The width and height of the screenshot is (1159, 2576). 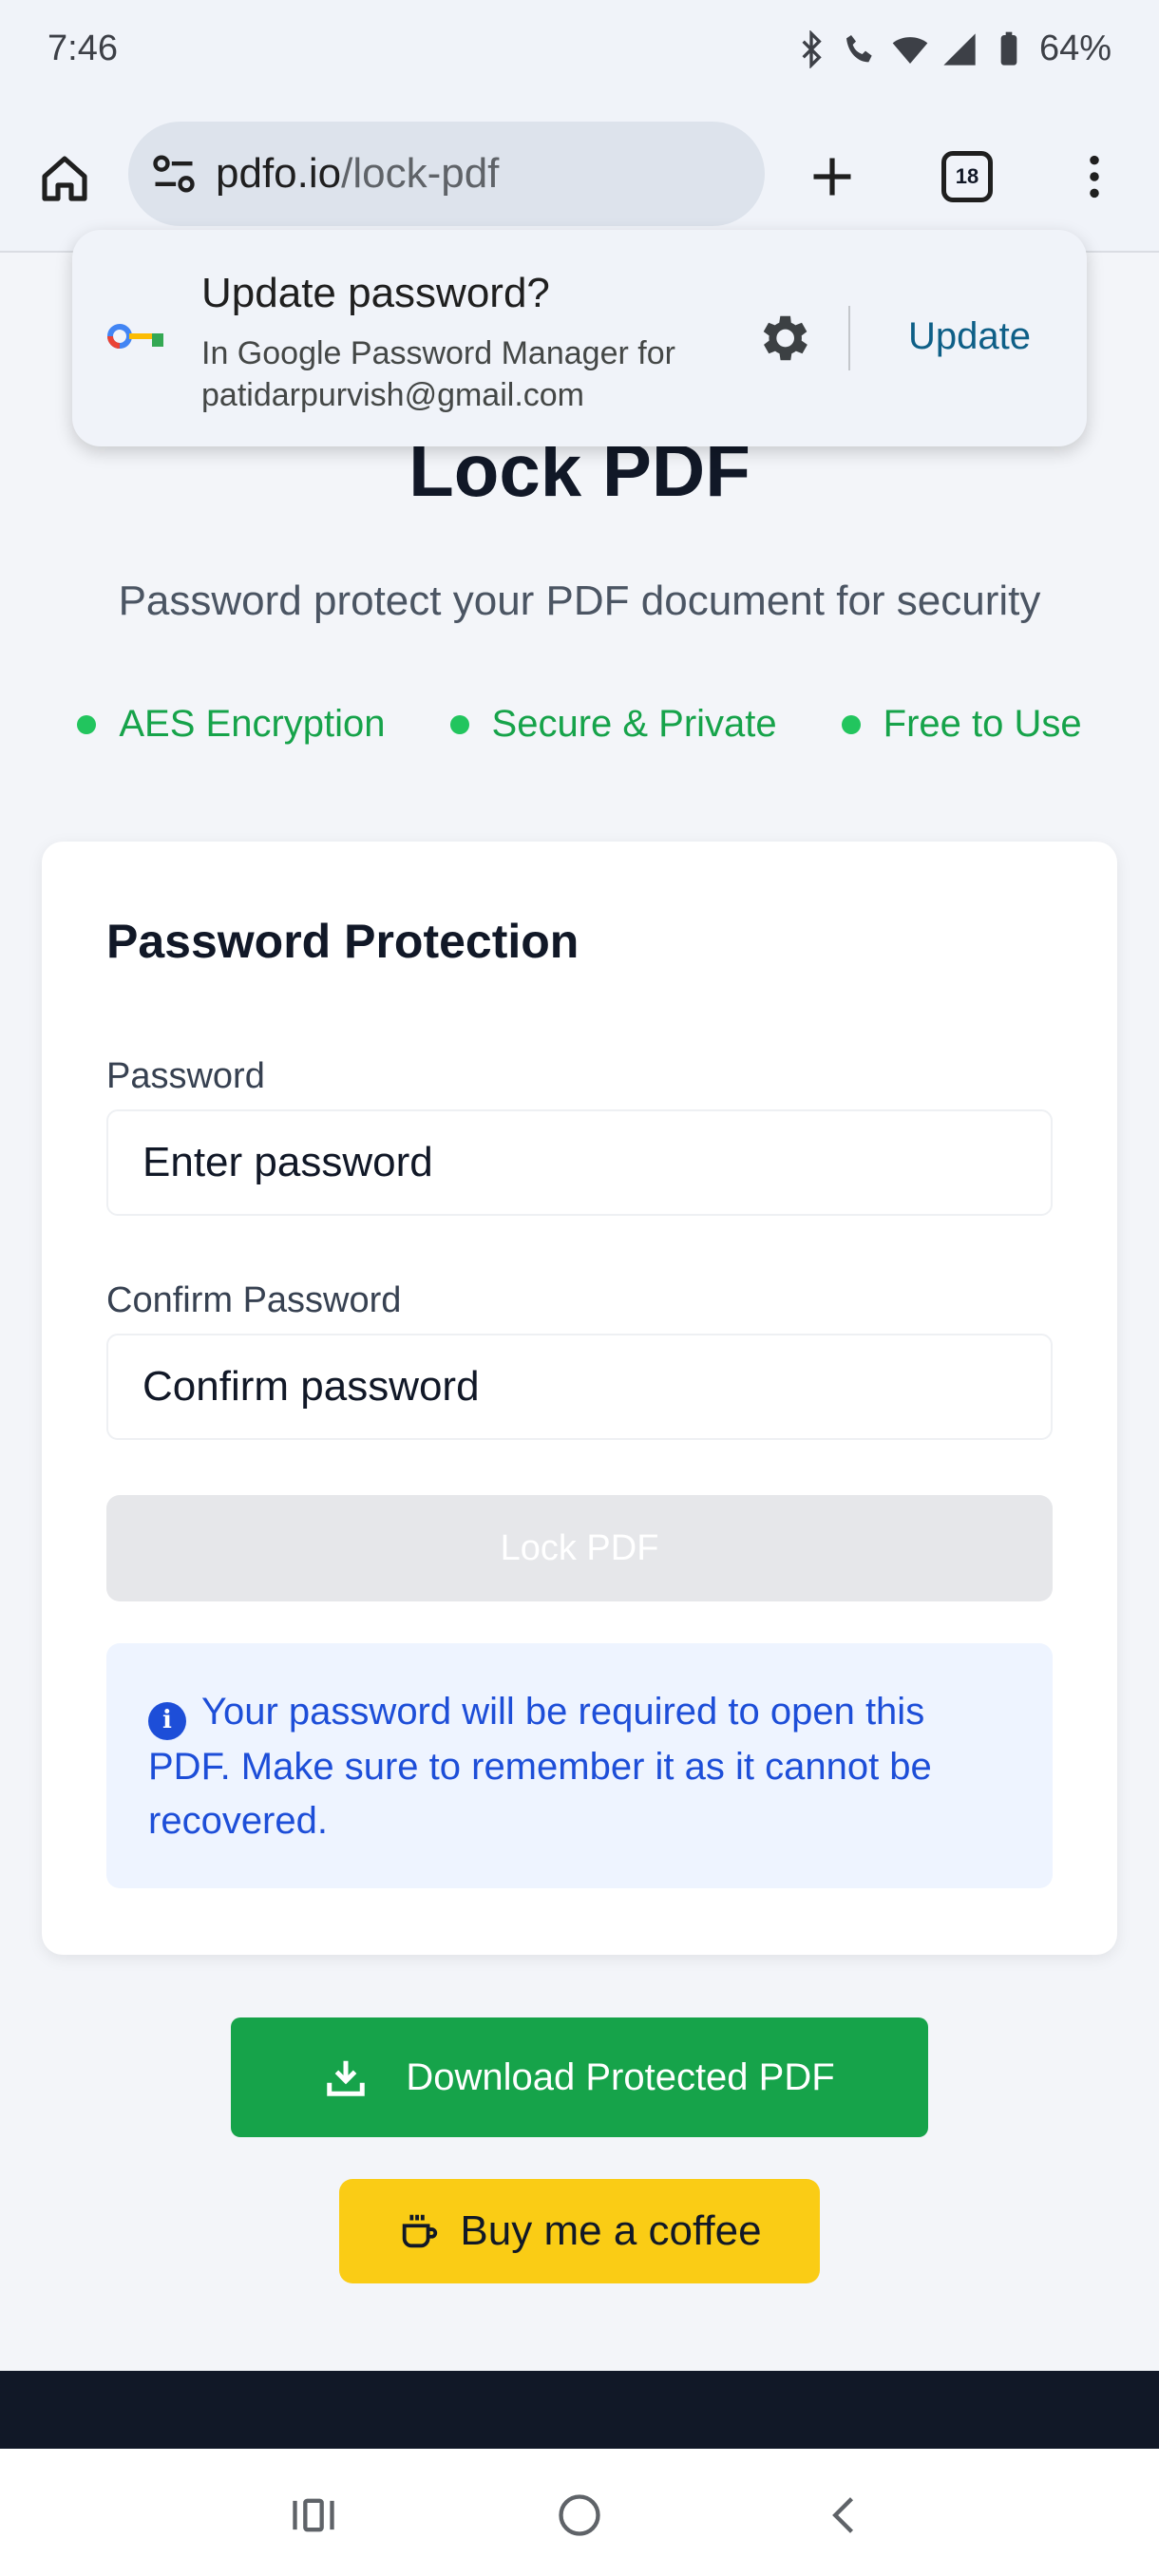 I want to click on address-bar: pdfo.io/lock-pdf, so click(x=446, y=174).